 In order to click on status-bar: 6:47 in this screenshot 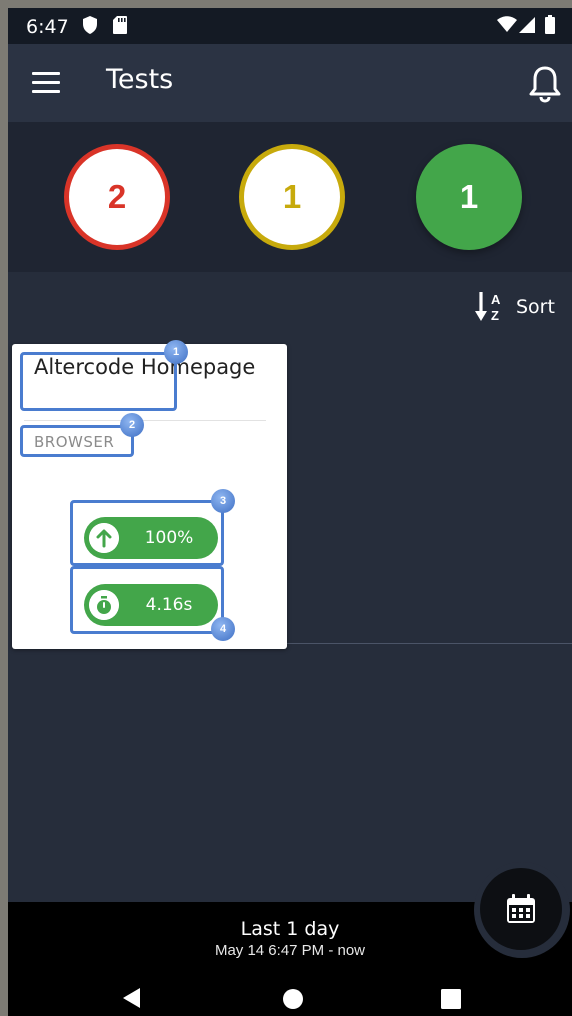, I will do `click(290, 26)`.